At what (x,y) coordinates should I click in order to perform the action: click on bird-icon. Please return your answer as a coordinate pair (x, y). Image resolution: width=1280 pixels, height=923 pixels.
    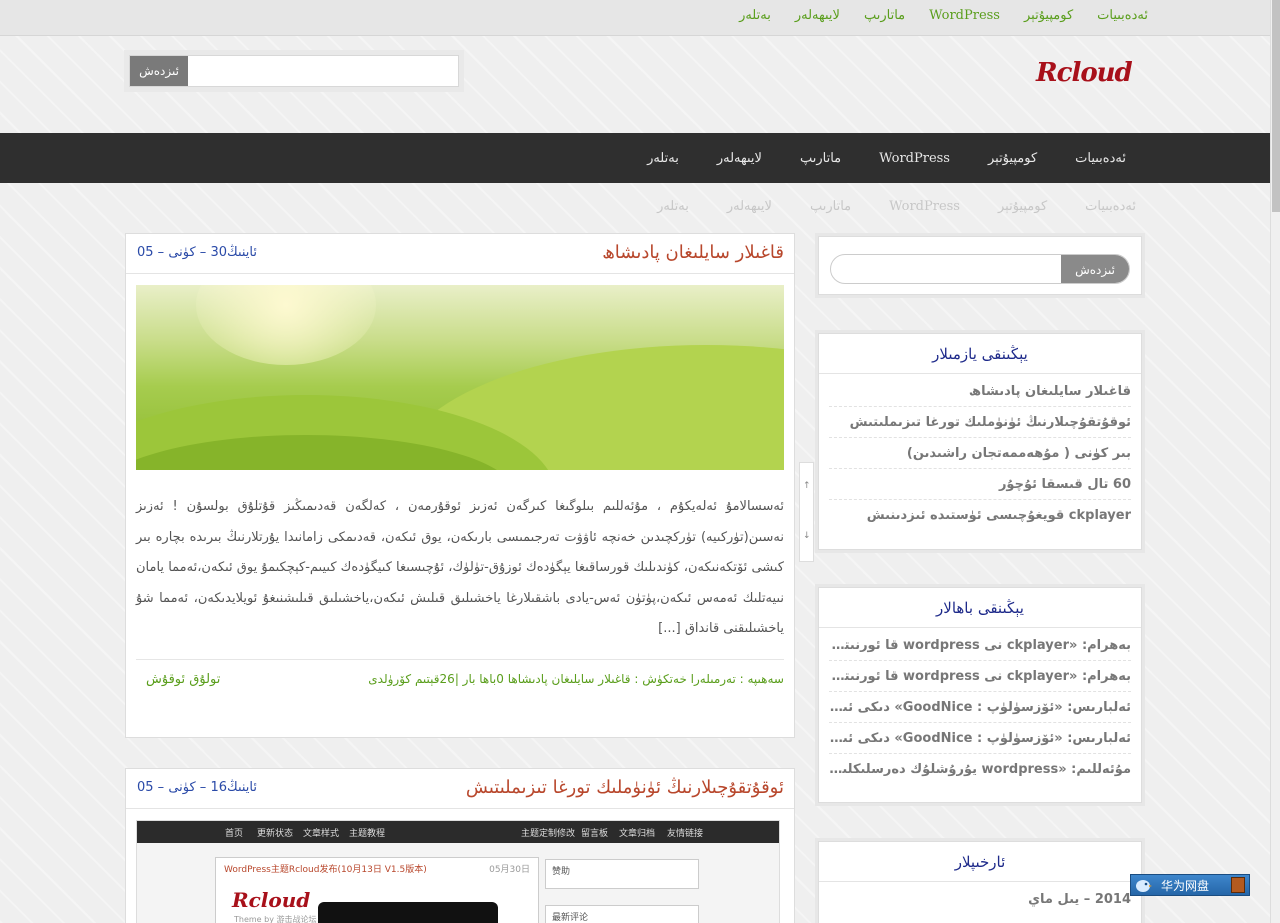
    Looking at the image, I should click on (1143, 885).